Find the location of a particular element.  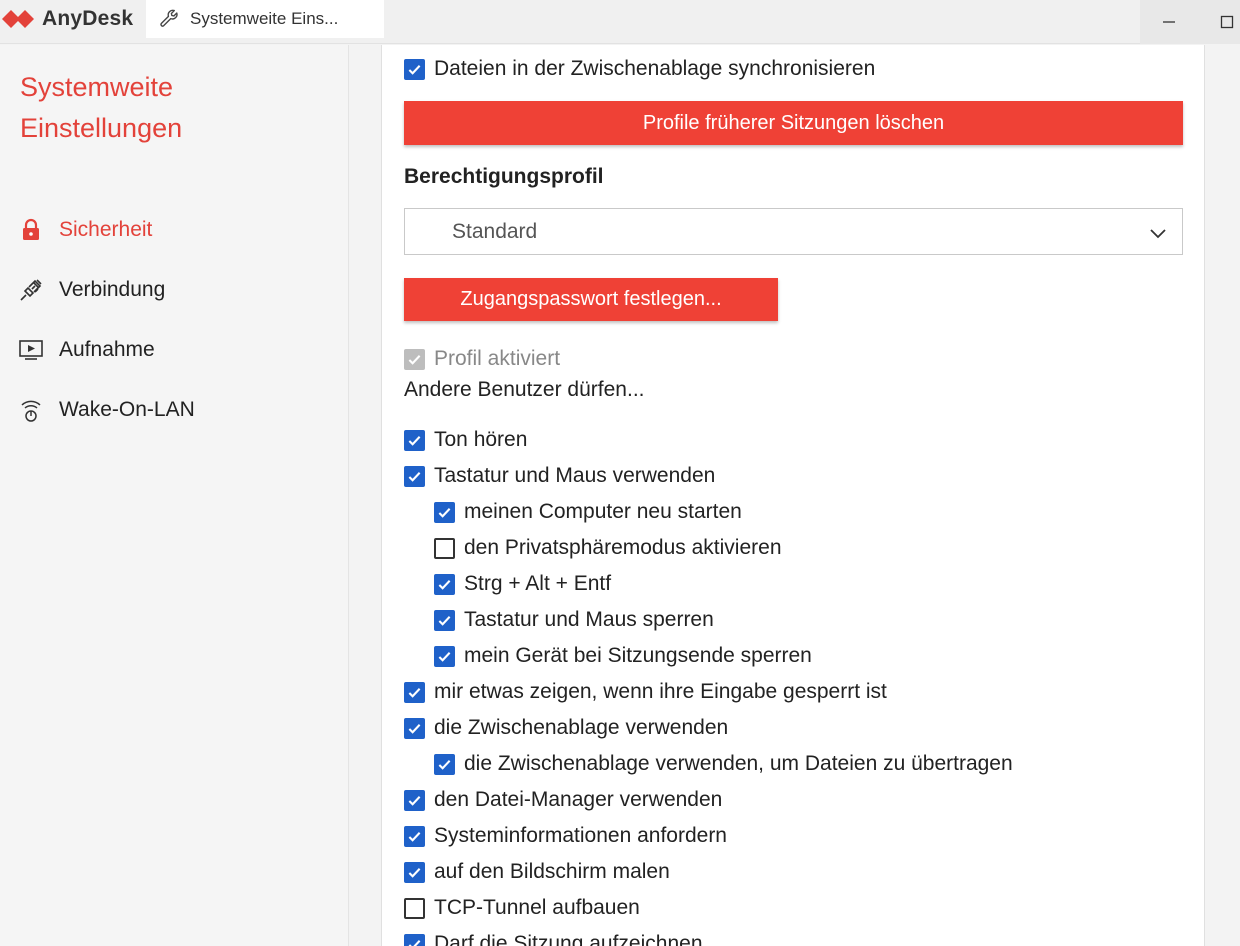

maximize-icon is located at coordinates (1227, 22).